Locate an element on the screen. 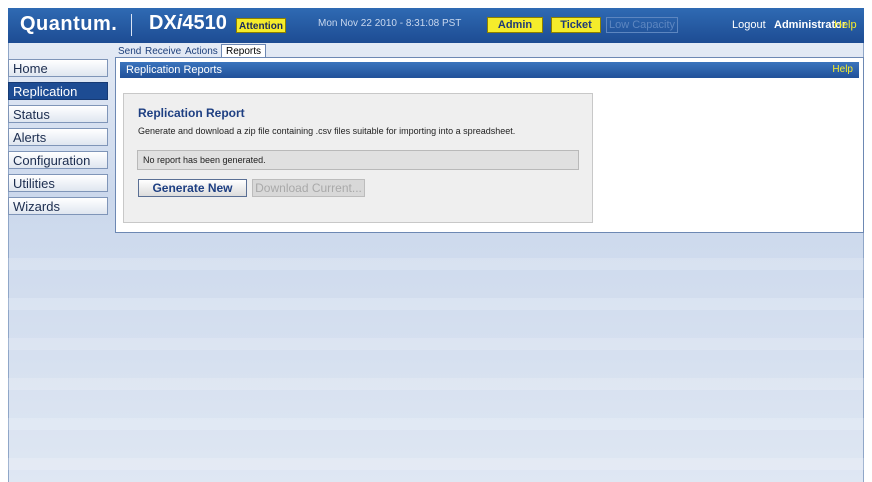  product-name: DXi4510 is located at coordinates (188, 23).